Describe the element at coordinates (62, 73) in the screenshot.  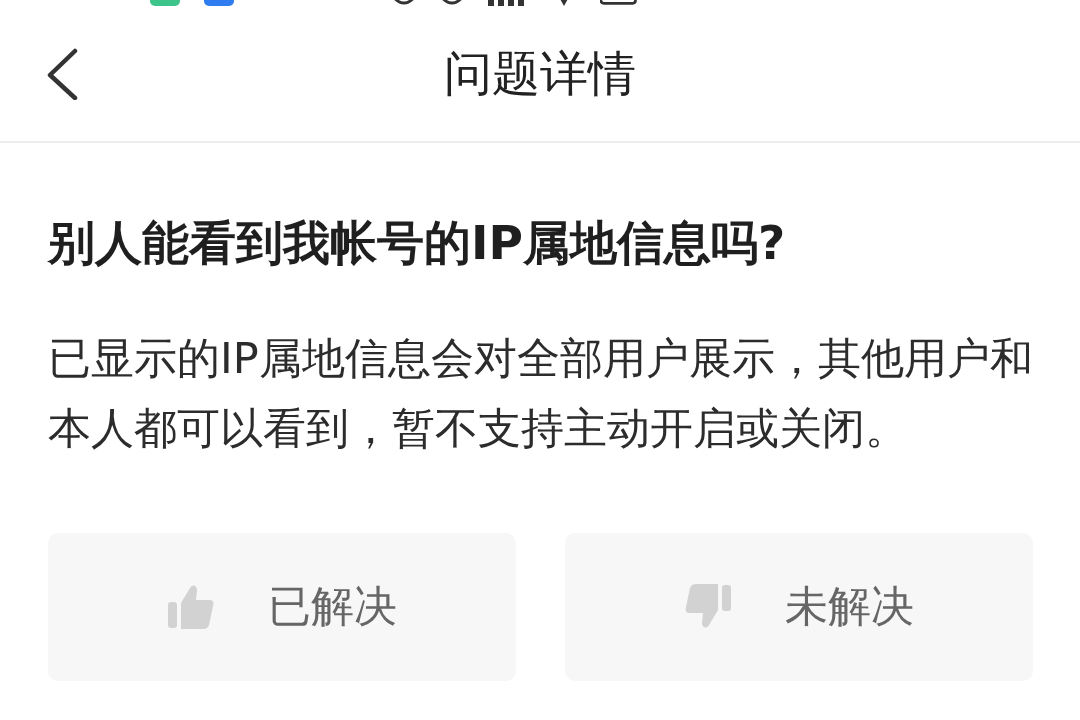
I see `back-chevron-icon` at that location.